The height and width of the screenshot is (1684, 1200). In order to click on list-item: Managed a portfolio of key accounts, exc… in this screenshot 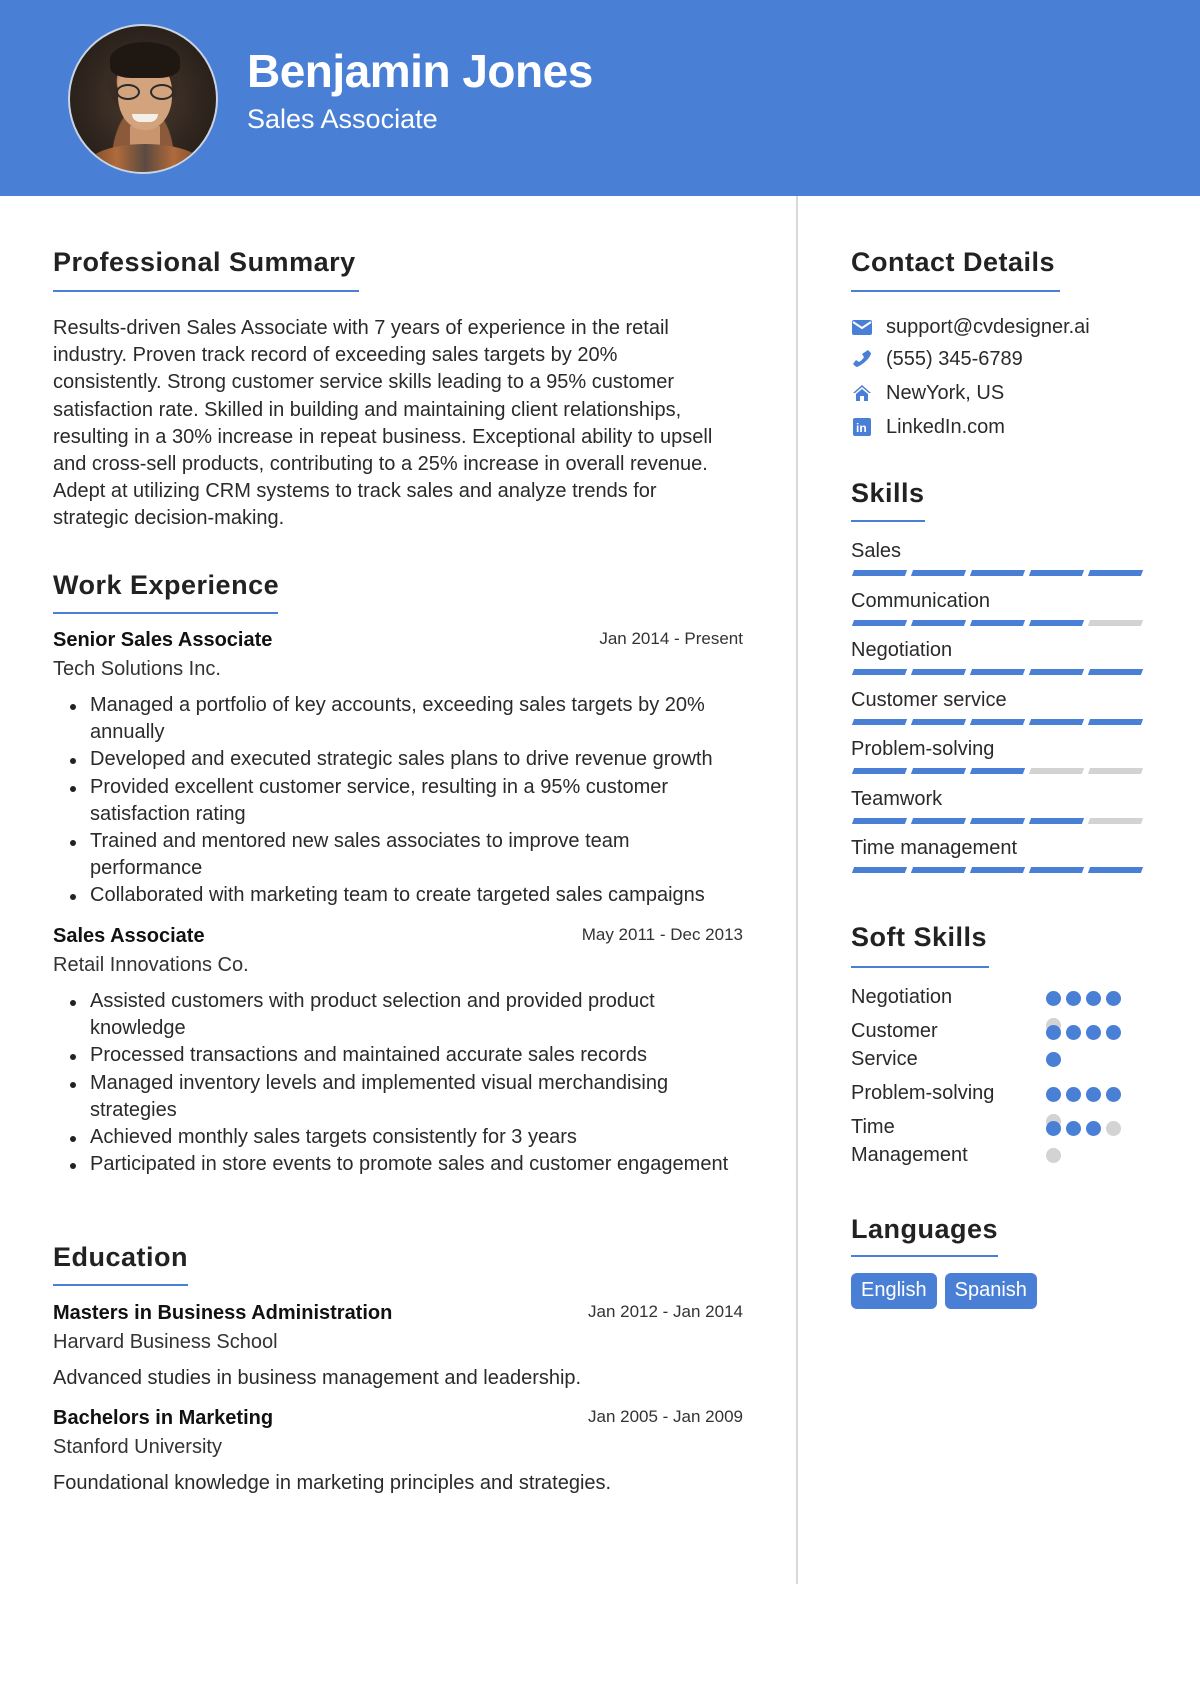, I will do `click(406, 719)`.